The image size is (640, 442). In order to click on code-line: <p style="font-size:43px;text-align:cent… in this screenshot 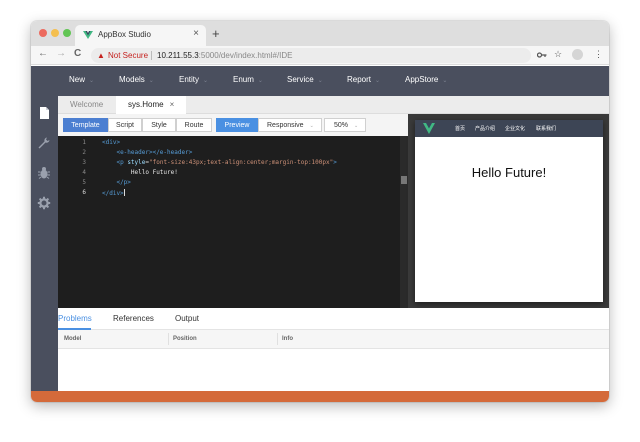, I will do `click(226, 162)`.